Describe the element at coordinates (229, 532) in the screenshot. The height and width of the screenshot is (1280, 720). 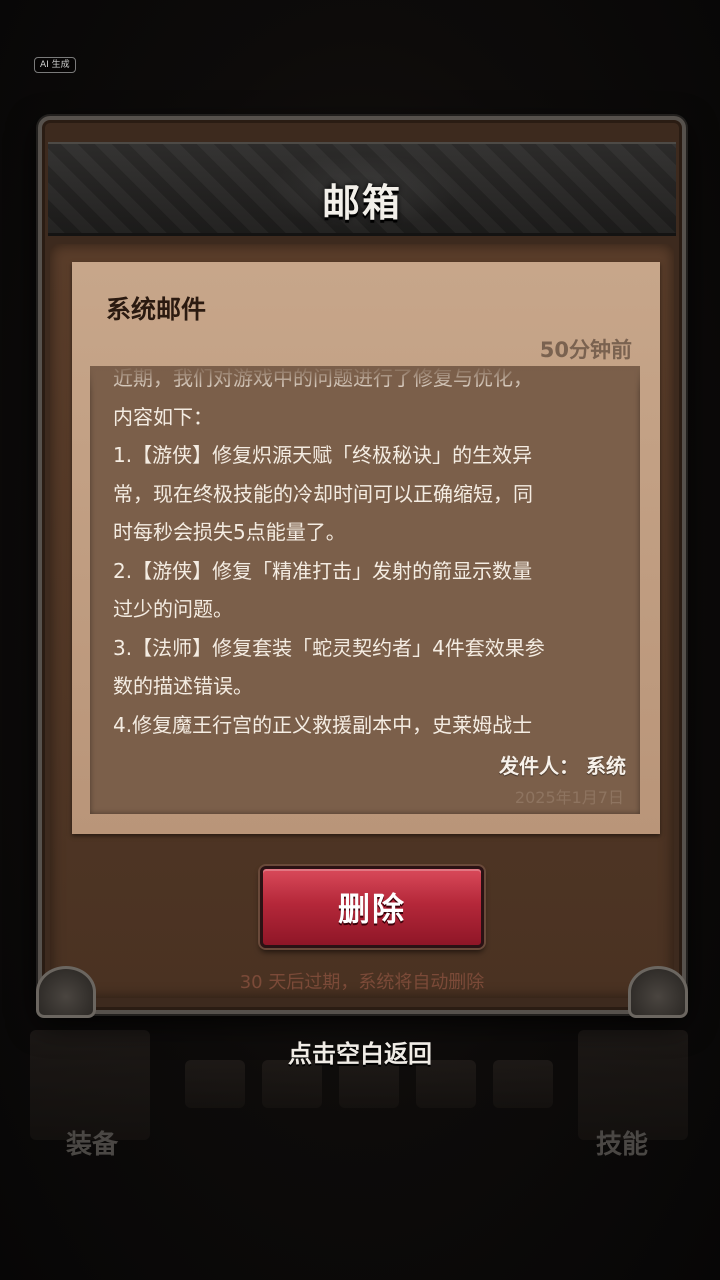
I see `mail-body-line: 时每秒会损失5点能量了。` at that location.